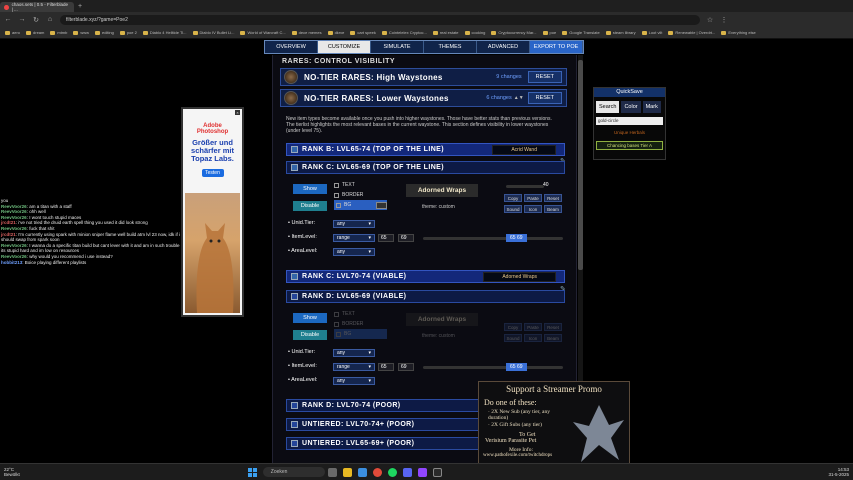  I want to click on clock: 14:53 31-5-2025, so click(838, 472).